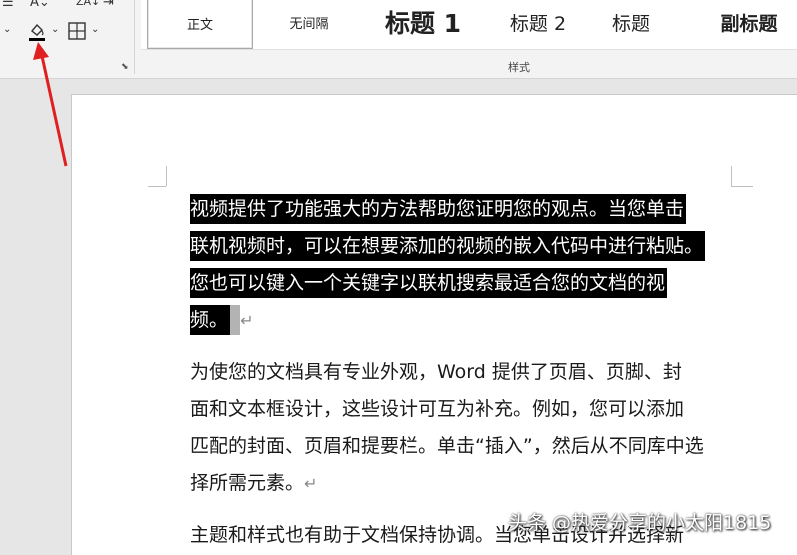 The height and width of the screenshot is (555, 797). Describe the element at coordinates (37, 33) in the screenshot. I see `shading-icon` at that location.